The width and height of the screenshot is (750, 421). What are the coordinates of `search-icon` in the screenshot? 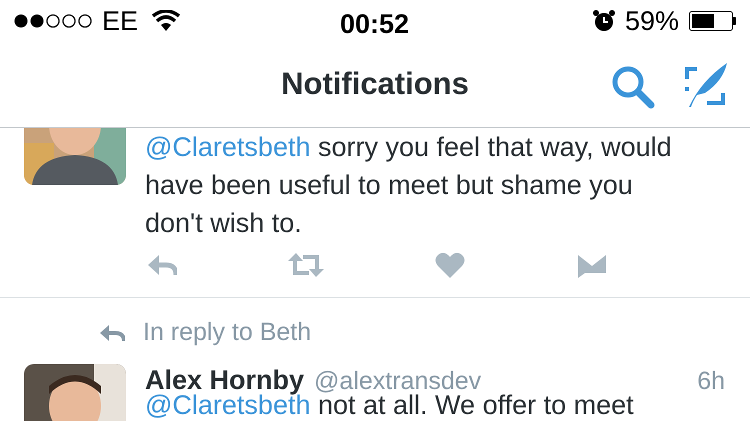 It's located at (633, 87).